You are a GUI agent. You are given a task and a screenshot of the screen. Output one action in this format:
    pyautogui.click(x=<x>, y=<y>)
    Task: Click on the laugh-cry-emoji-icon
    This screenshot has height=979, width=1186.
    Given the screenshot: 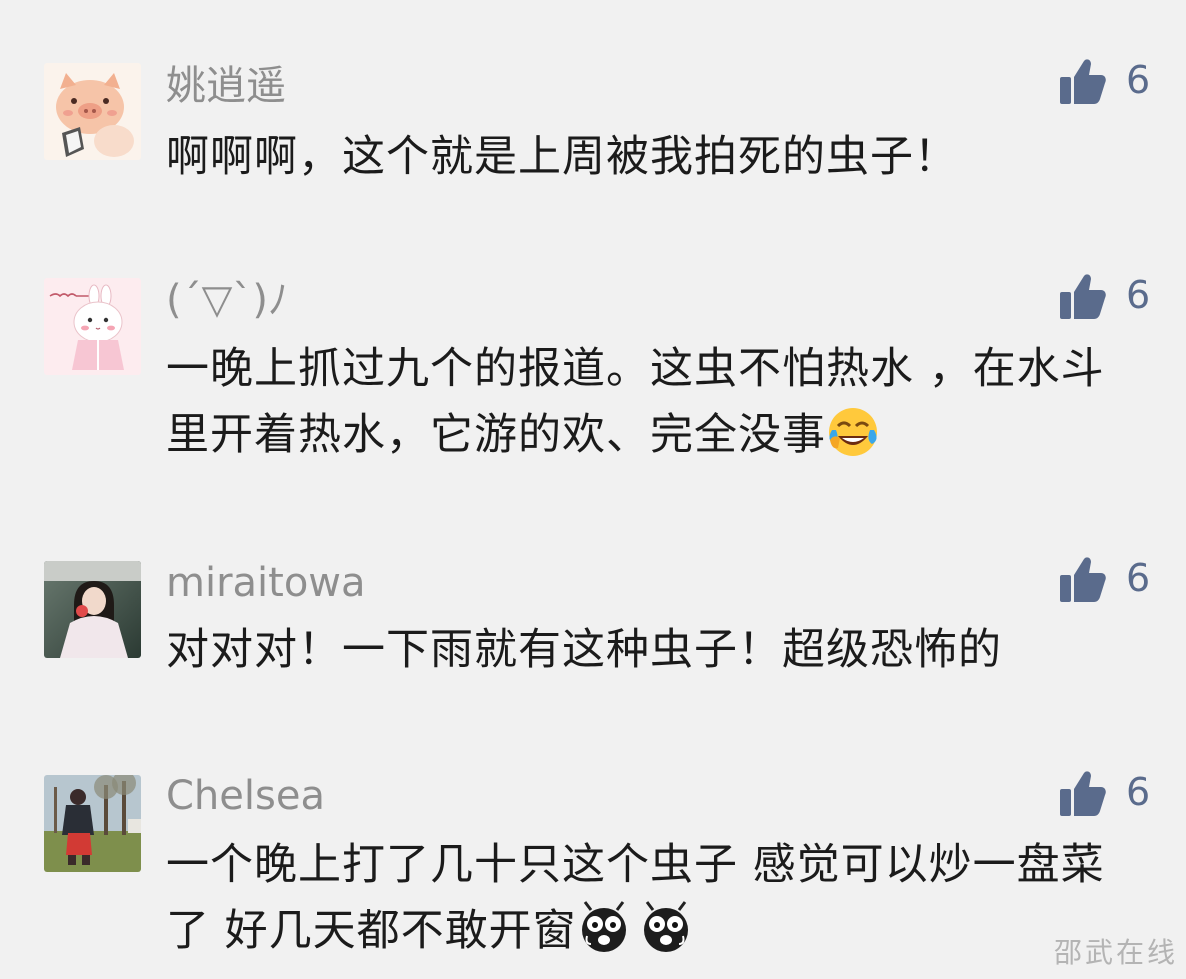 What is the action you would take?
    pyautogui.click(x=853, y=431)
    